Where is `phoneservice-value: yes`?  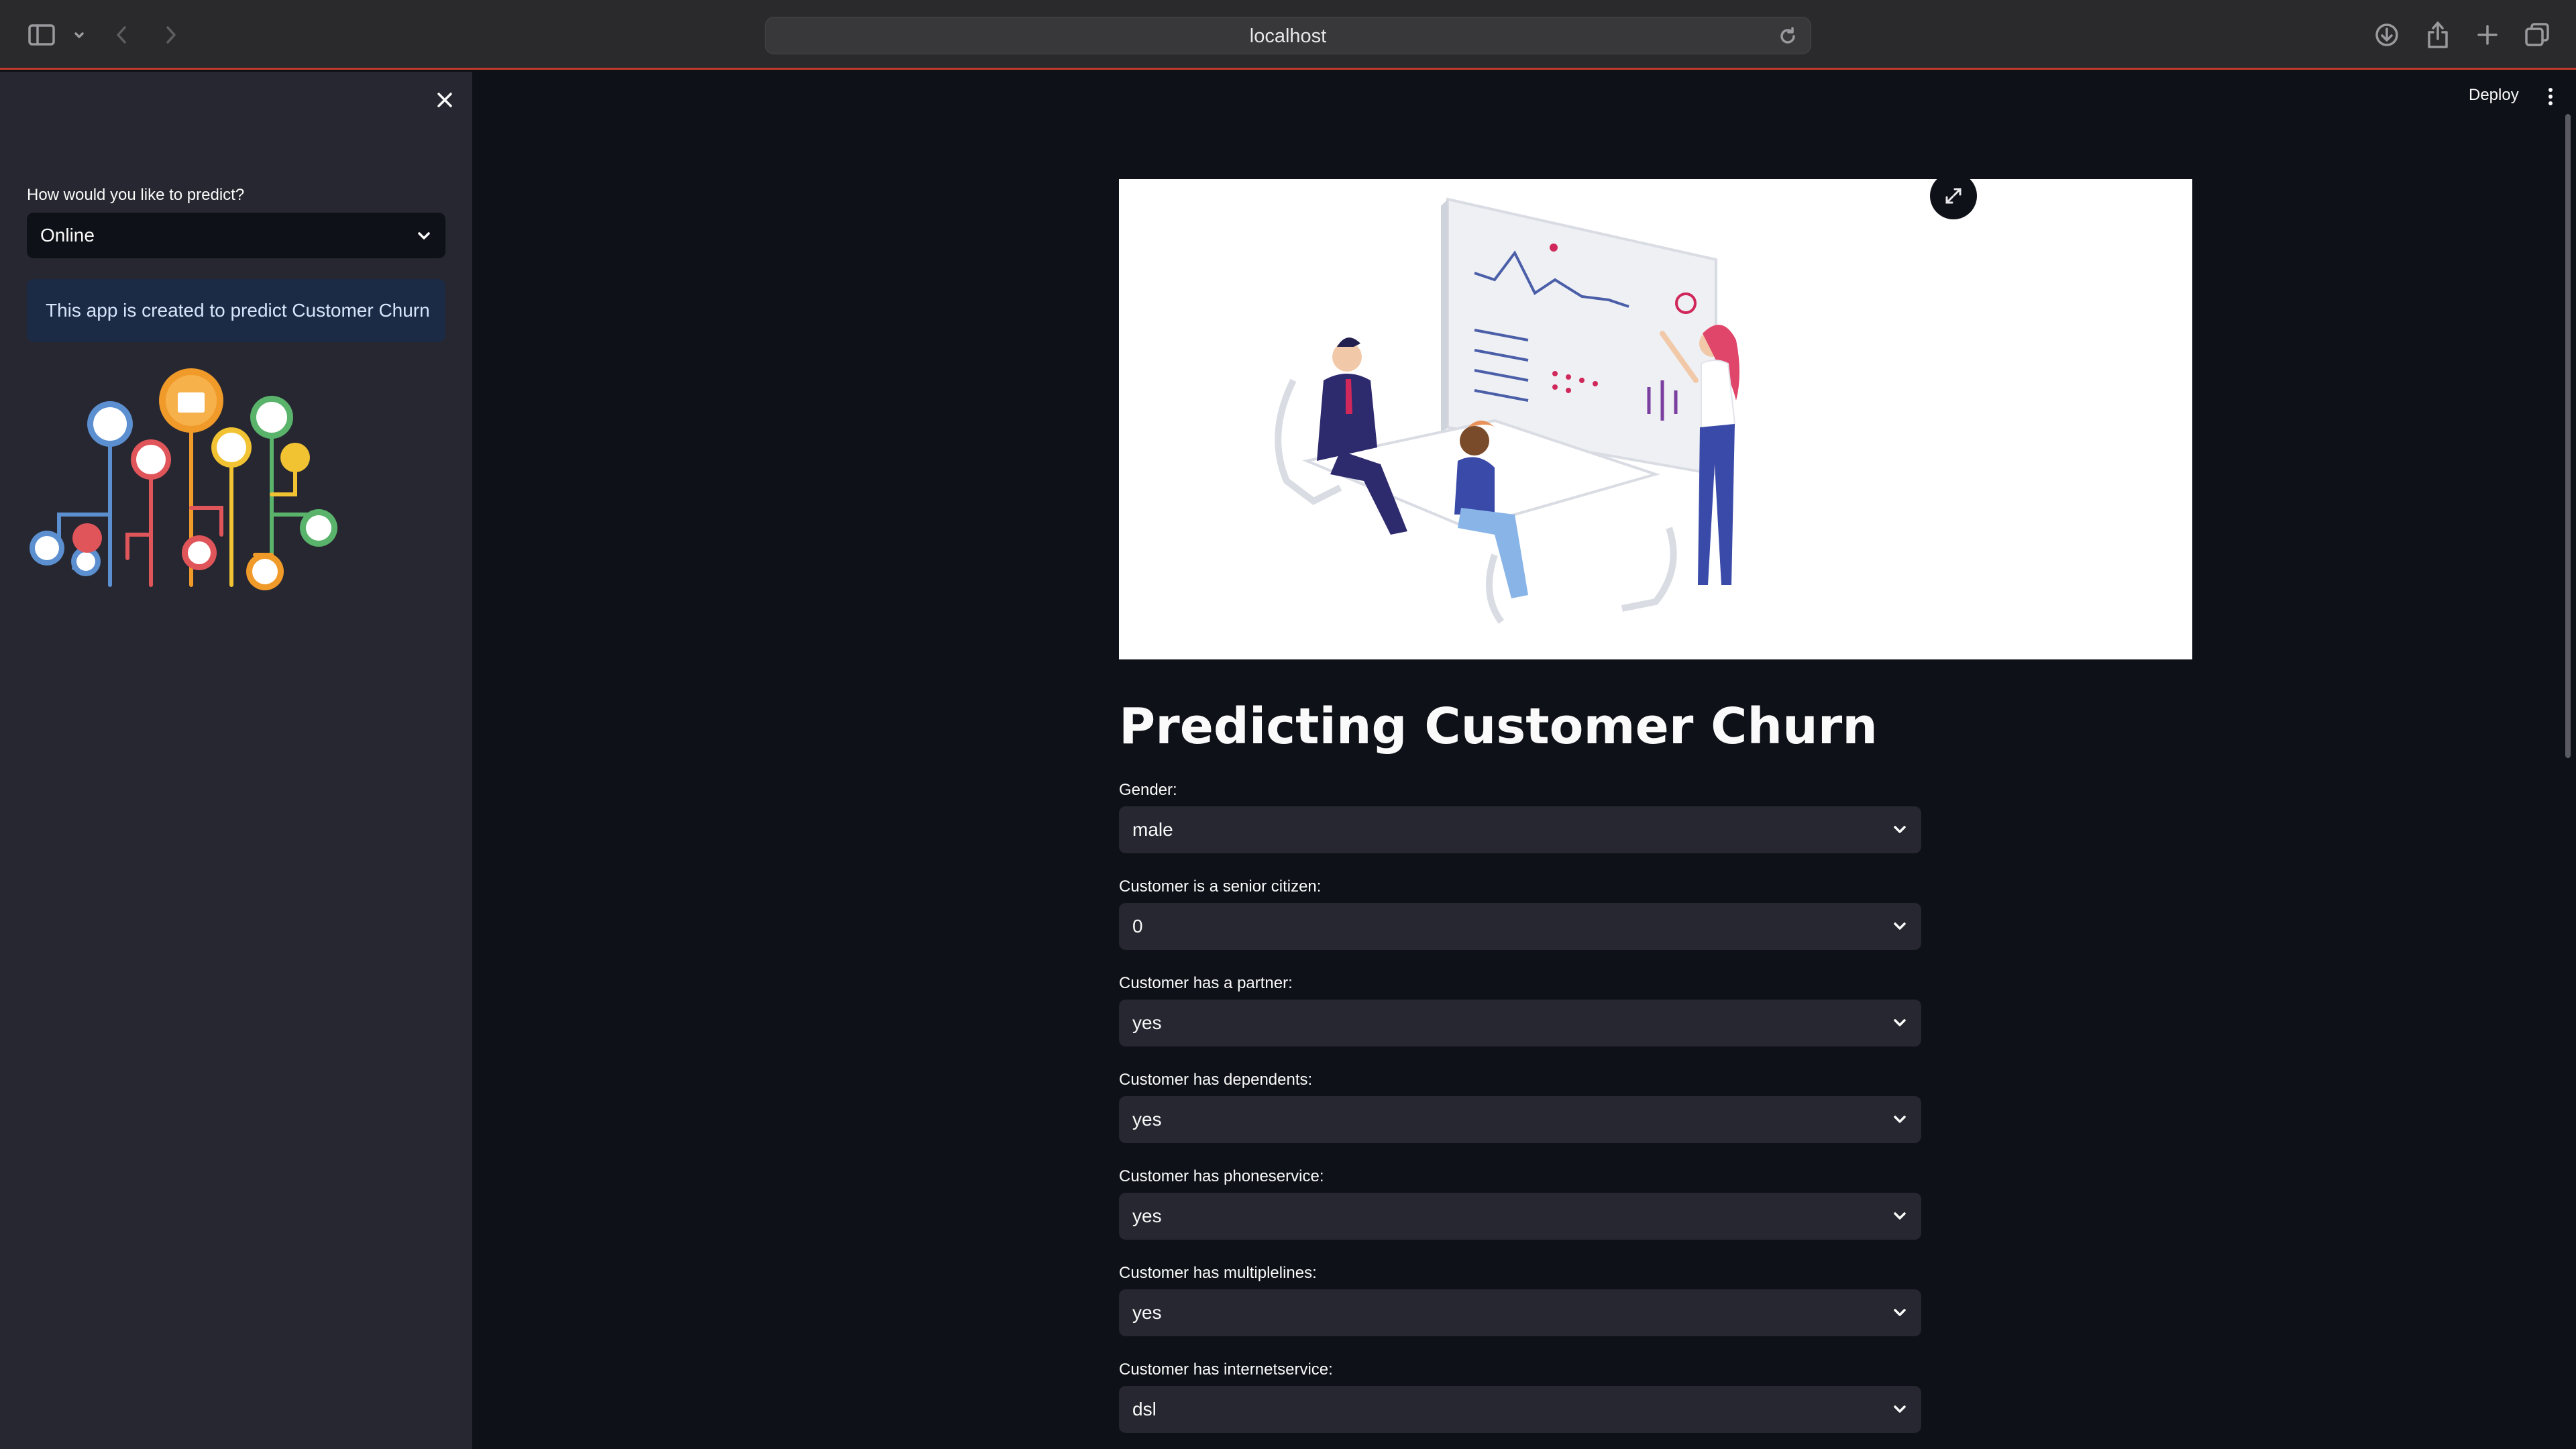 phoneservice-value: yes is located at coordinates (1147, 1215).